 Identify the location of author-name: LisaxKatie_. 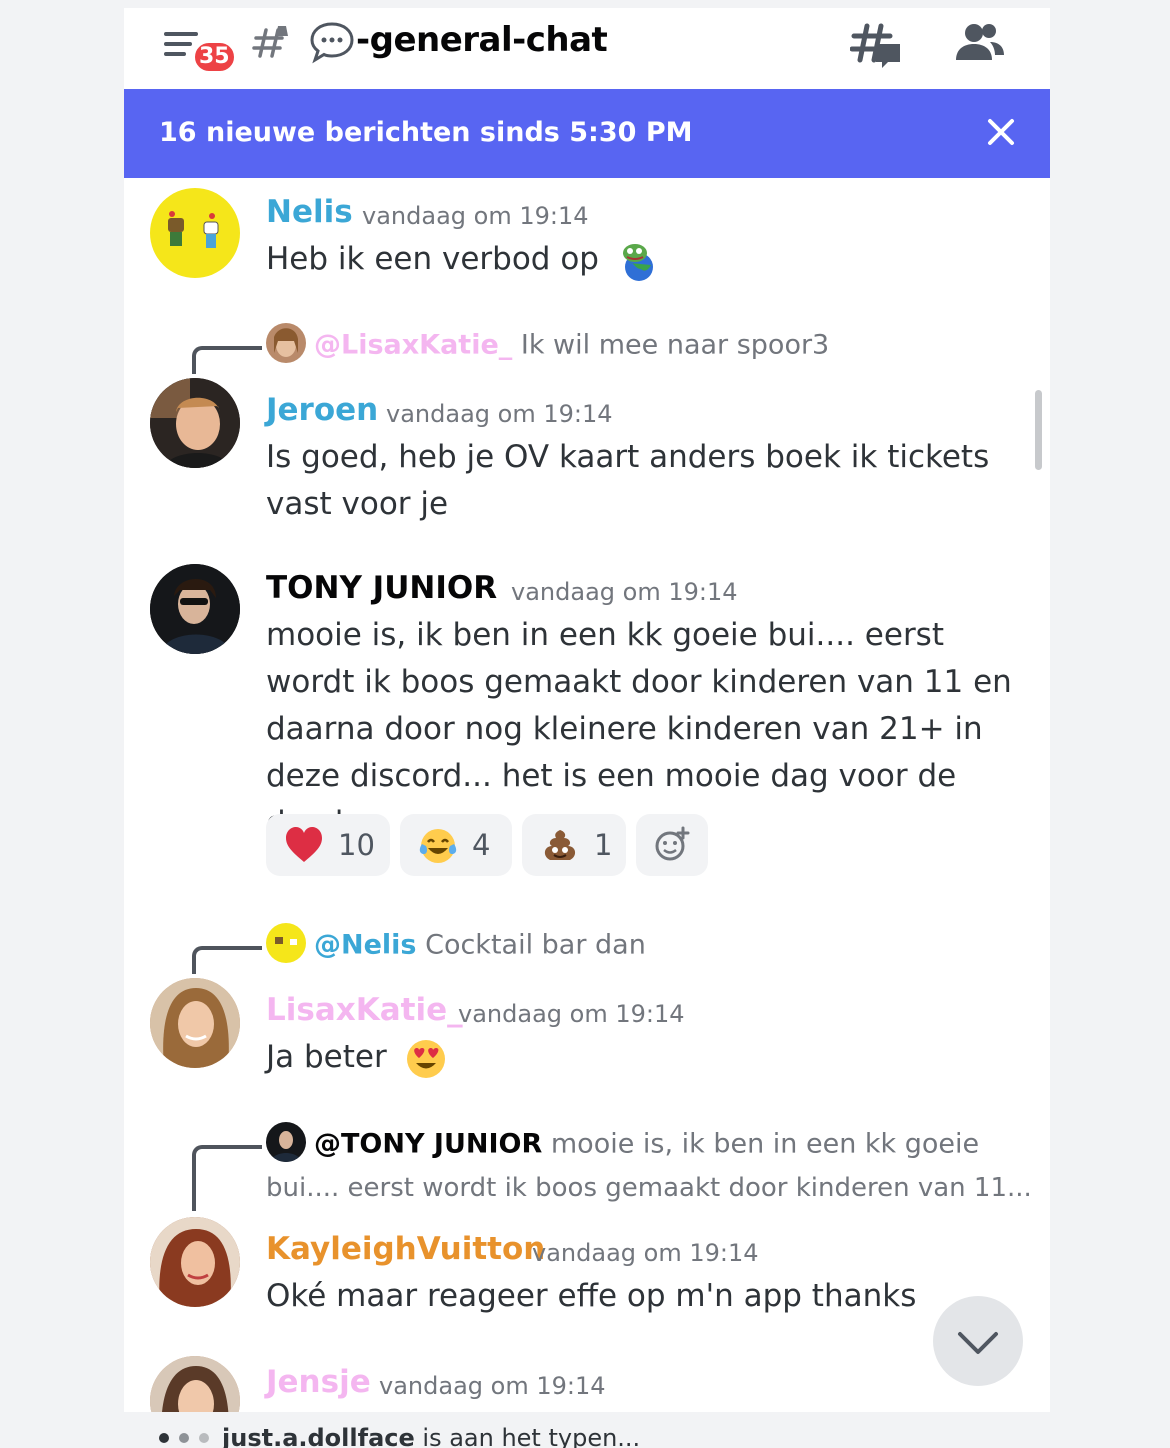
(364, 1010).